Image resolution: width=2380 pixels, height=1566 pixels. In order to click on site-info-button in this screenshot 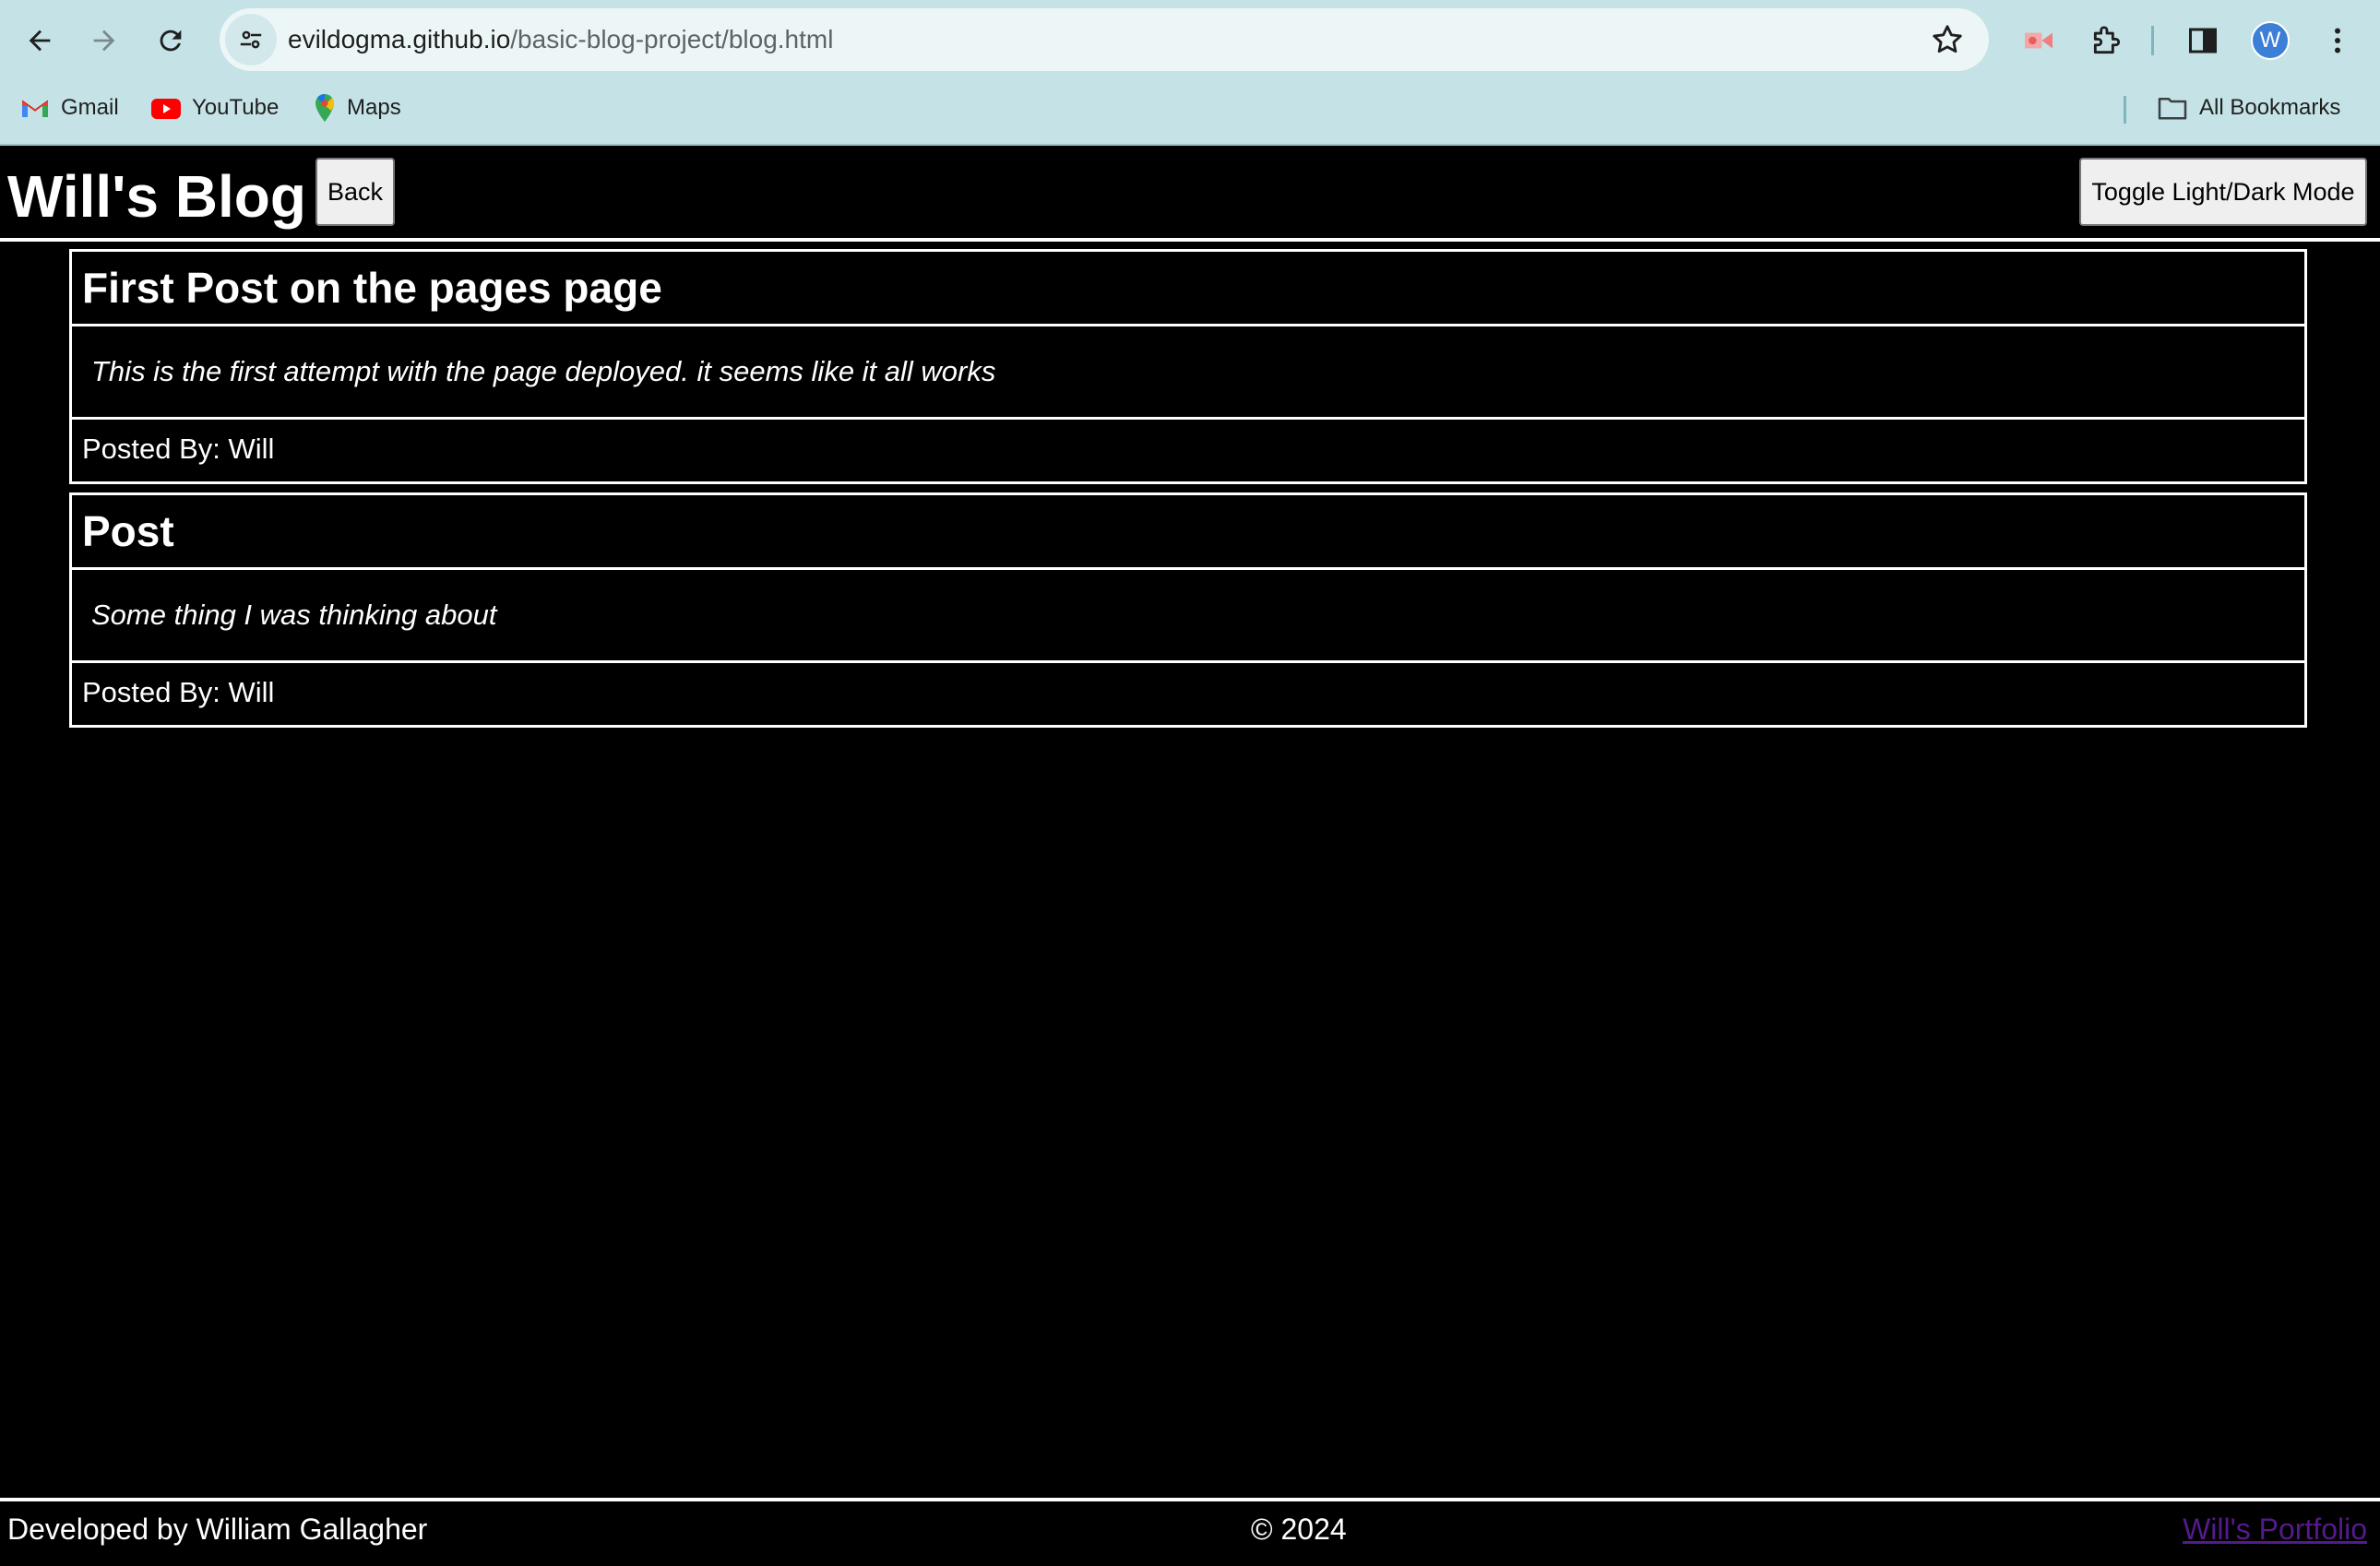, I will do `click(251, 39)`.